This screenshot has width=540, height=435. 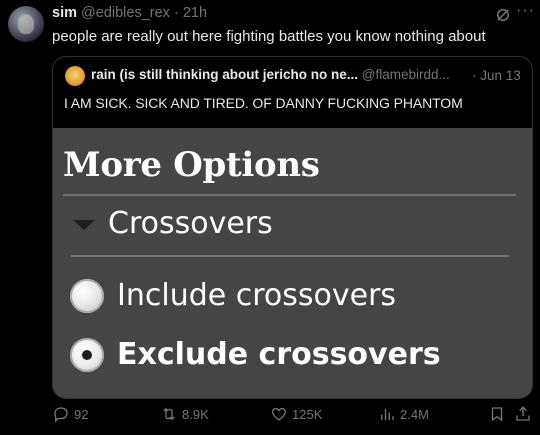 I want to click on grok-icon, so click(x=503, y=15).